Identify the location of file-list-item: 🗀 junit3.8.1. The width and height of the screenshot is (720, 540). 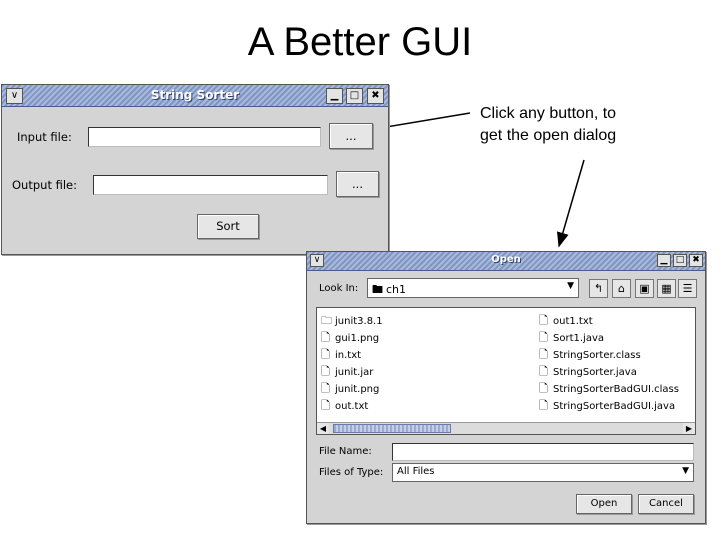
(352, 320).